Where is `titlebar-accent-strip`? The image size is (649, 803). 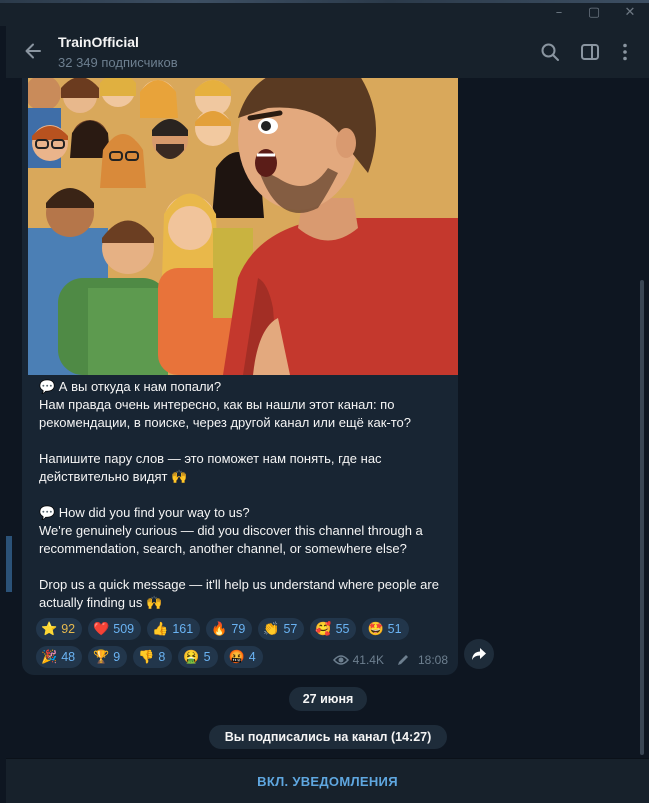
titlebar-accent-strip is located at coordinates (324, 1).